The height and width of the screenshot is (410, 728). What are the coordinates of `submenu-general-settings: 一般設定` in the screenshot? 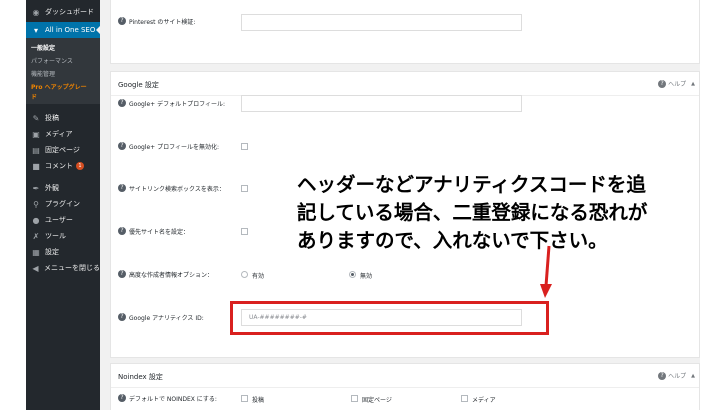 It's located at (43, 47).